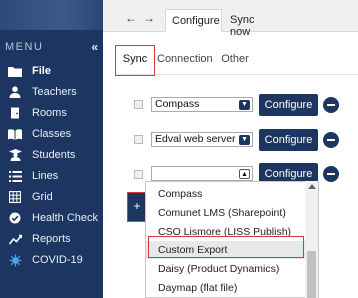  Describe the element at coordinates (312, 186) in the screenshot. I see `scroll-up-arrow-icon` at that location.